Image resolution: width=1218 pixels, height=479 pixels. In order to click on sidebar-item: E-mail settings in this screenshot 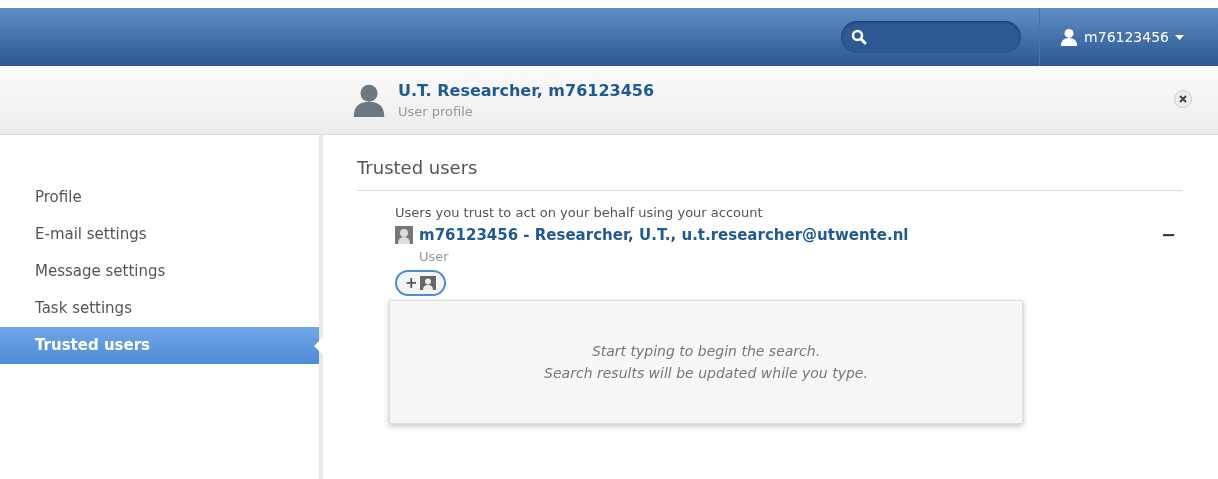, I will do `click(159, 234)`.